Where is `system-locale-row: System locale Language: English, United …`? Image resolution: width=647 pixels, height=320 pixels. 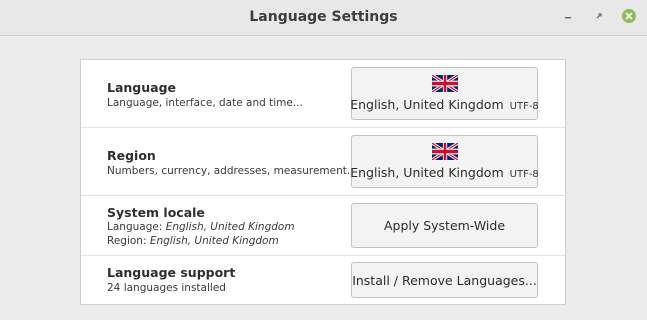 system-locale-row: System locale Language: English, United … is located at coordinates (323, 226).